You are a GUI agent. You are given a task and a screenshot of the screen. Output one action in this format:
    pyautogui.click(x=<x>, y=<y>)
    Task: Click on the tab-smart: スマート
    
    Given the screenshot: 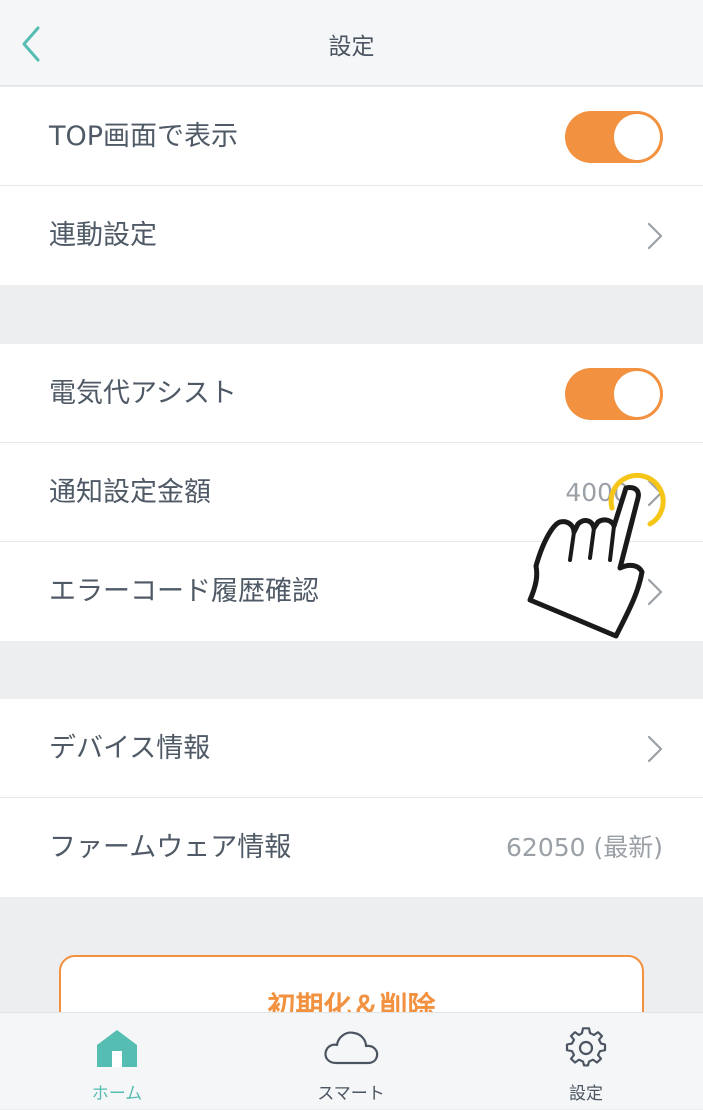 What is the action you would take?
    pyautogui.click(x=351, y=1061)
    